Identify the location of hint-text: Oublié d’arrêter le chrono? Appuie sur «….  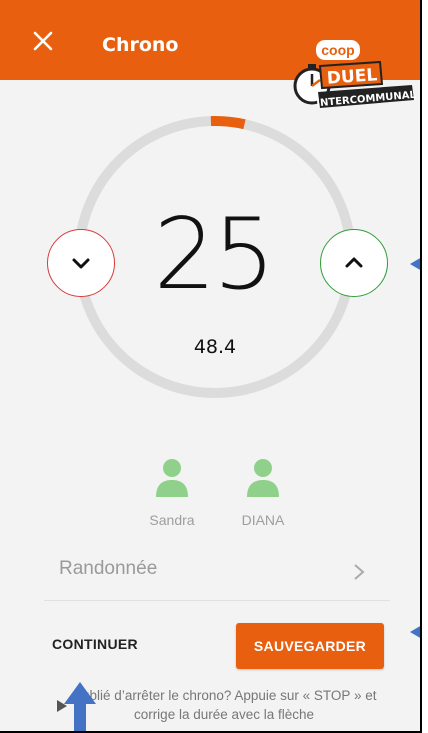
(224, 705).